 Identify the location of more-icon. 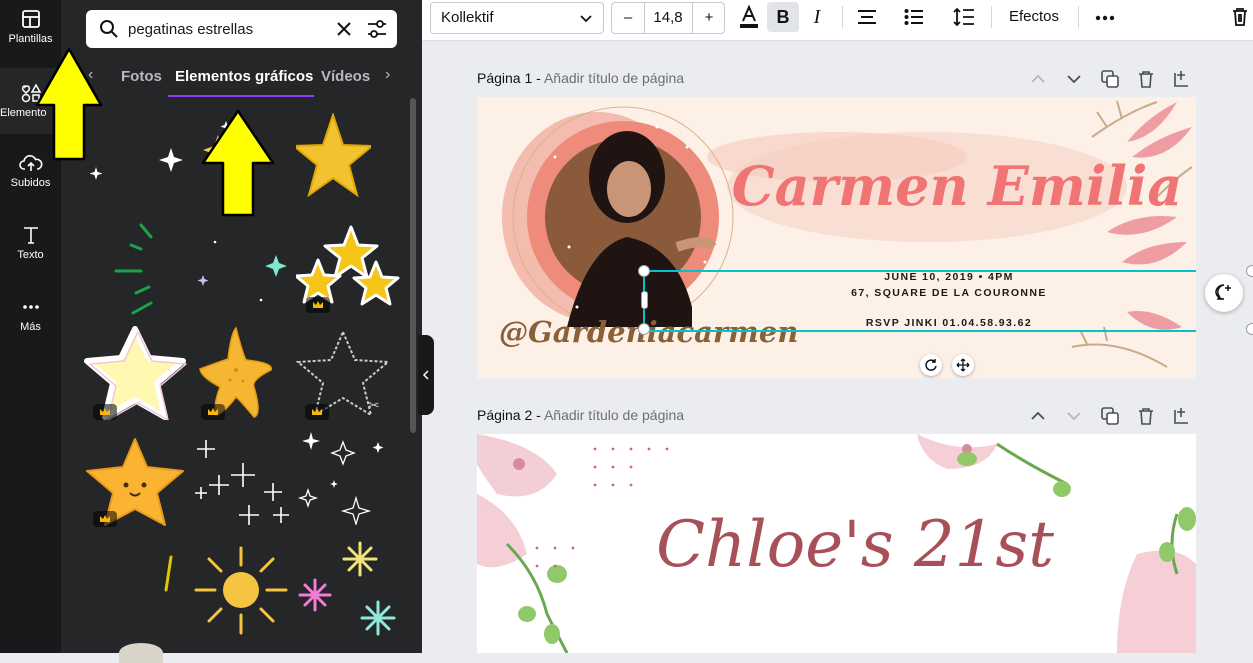
(30, 307).